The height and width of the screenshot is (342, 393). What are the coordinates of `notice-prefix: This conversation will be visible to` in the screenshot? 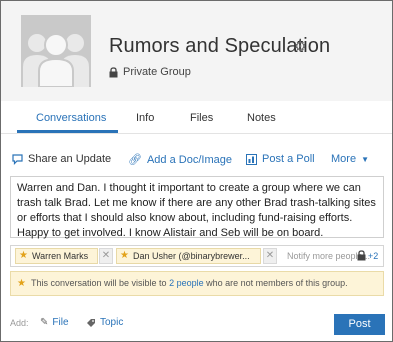 It's located at (100, 283).